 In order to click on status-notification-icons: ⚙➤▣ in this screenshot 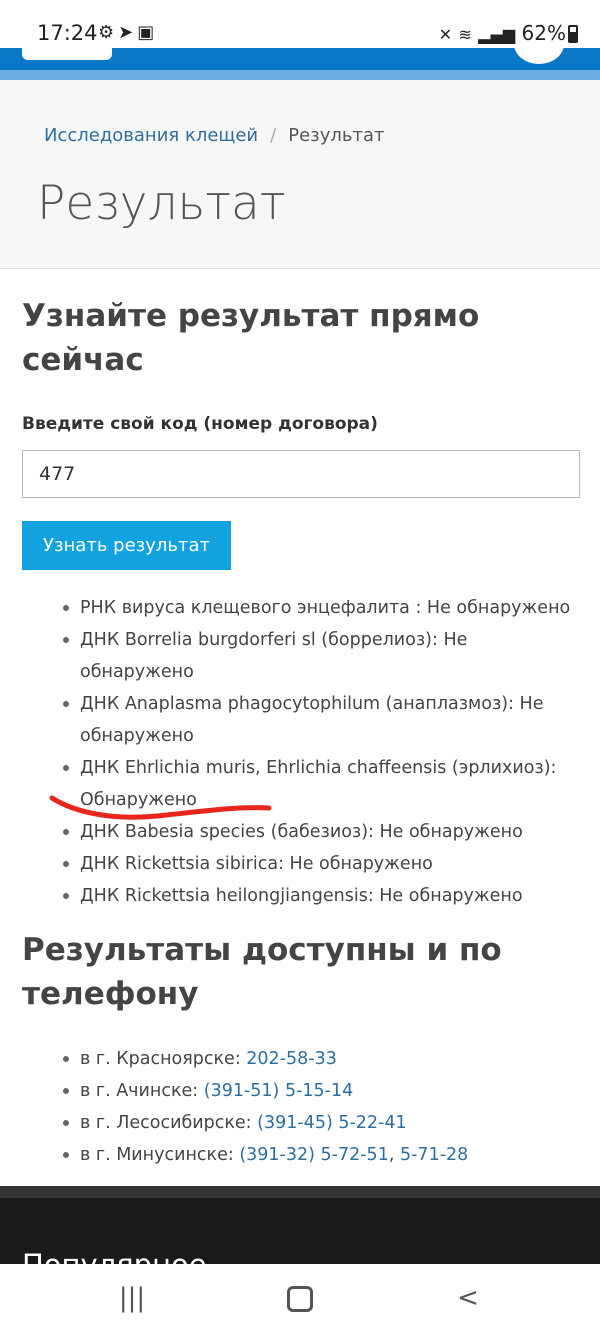, I will do `click(128, 32)`.